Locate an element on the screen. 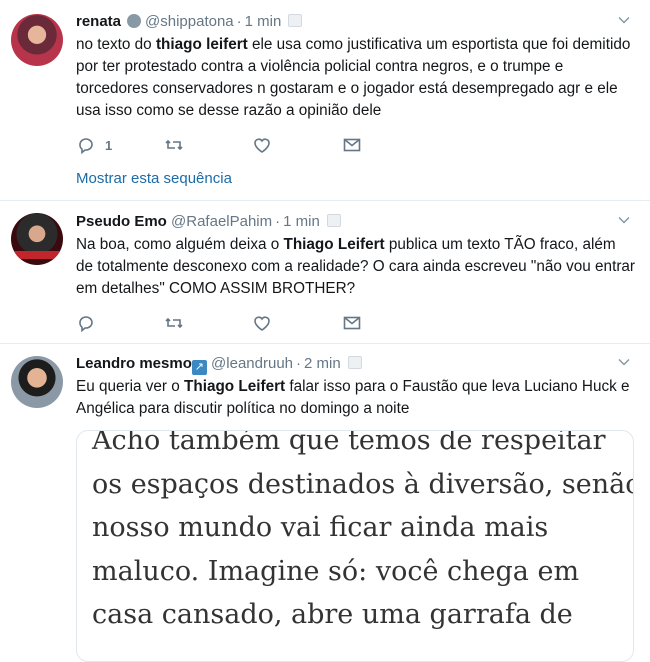 The image size is (650, 662). user-handle: @shippatona is located at coordinates (189, 21).